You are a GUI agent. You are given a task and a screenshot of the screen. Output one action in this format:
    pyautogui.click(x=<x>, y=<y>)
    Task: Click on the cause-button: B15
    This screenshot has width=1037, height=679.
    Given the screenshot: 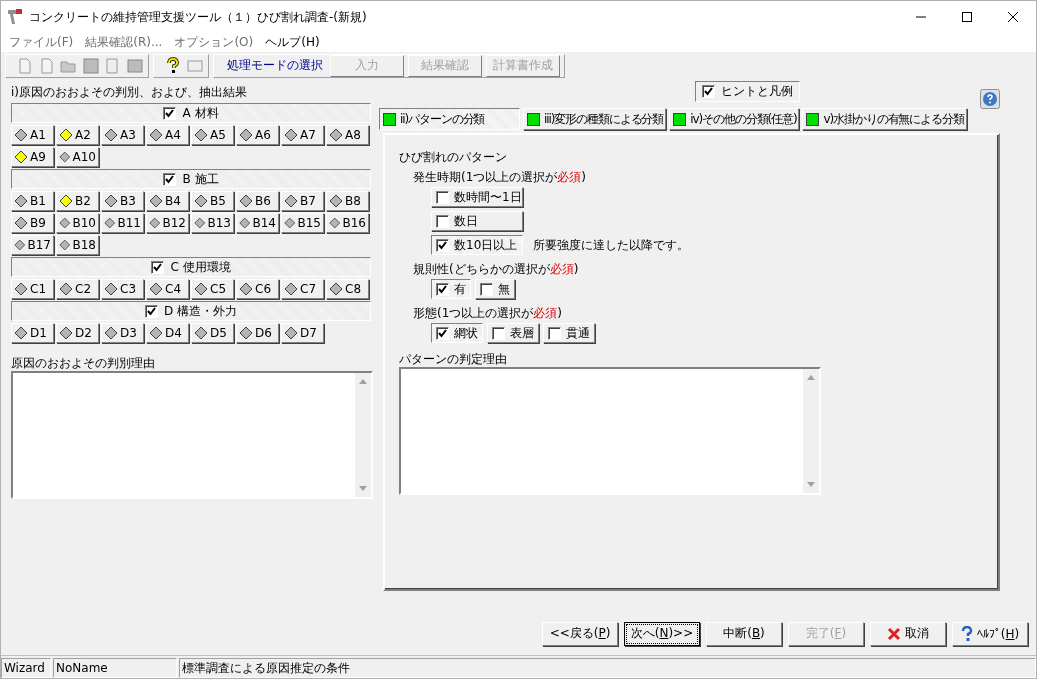 What is the action you would take?
    pyautogui.click(x=302, y=223)
    